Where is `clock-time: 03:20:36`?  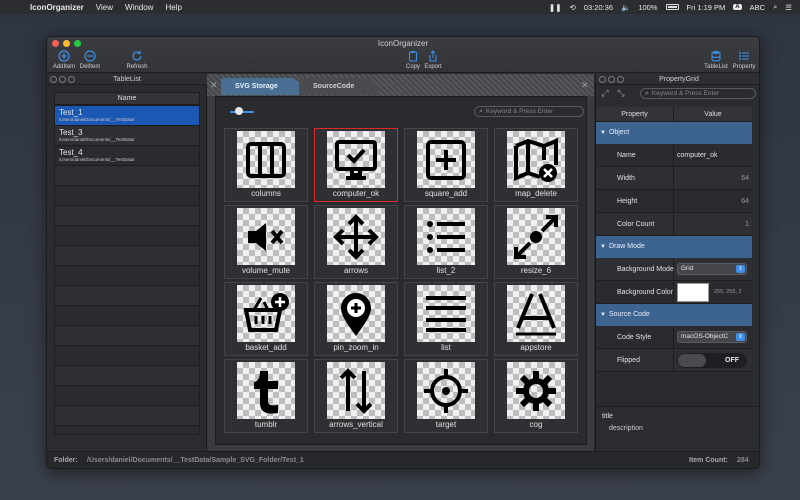 clock-time: 03:20:36 is located at coordinates (598, 7).